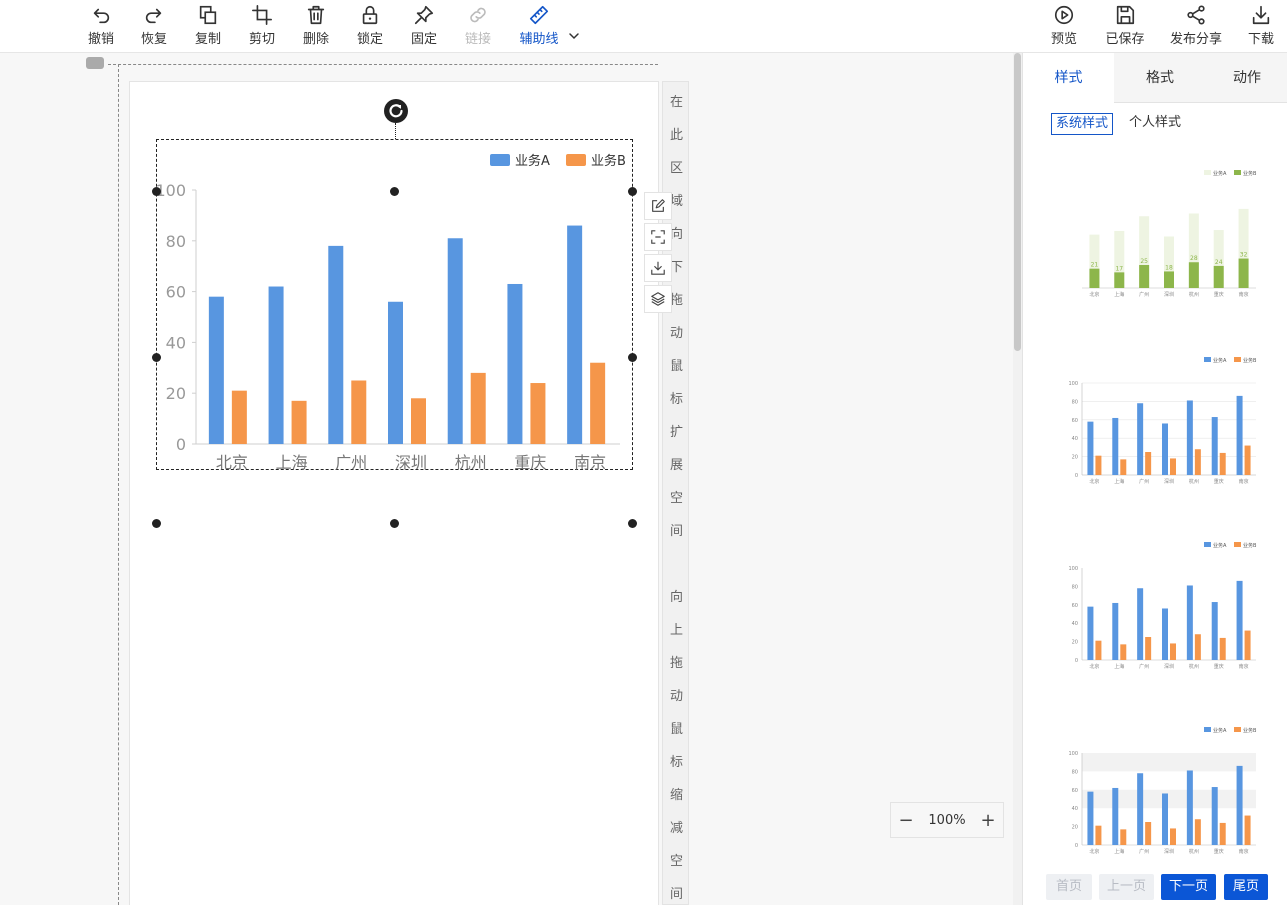 This screenshot has width=1287, height=905. I want to click on zoom-out-button: −, so click(905, 820).